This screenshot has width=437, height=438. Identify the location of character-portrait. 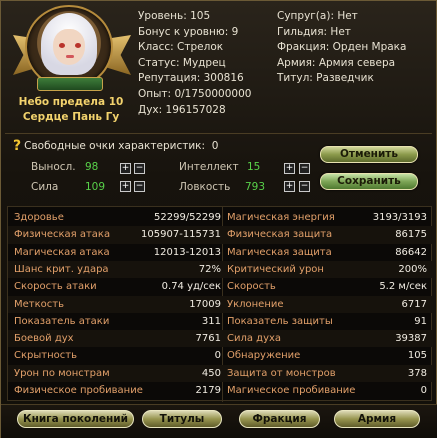
(71, 49).